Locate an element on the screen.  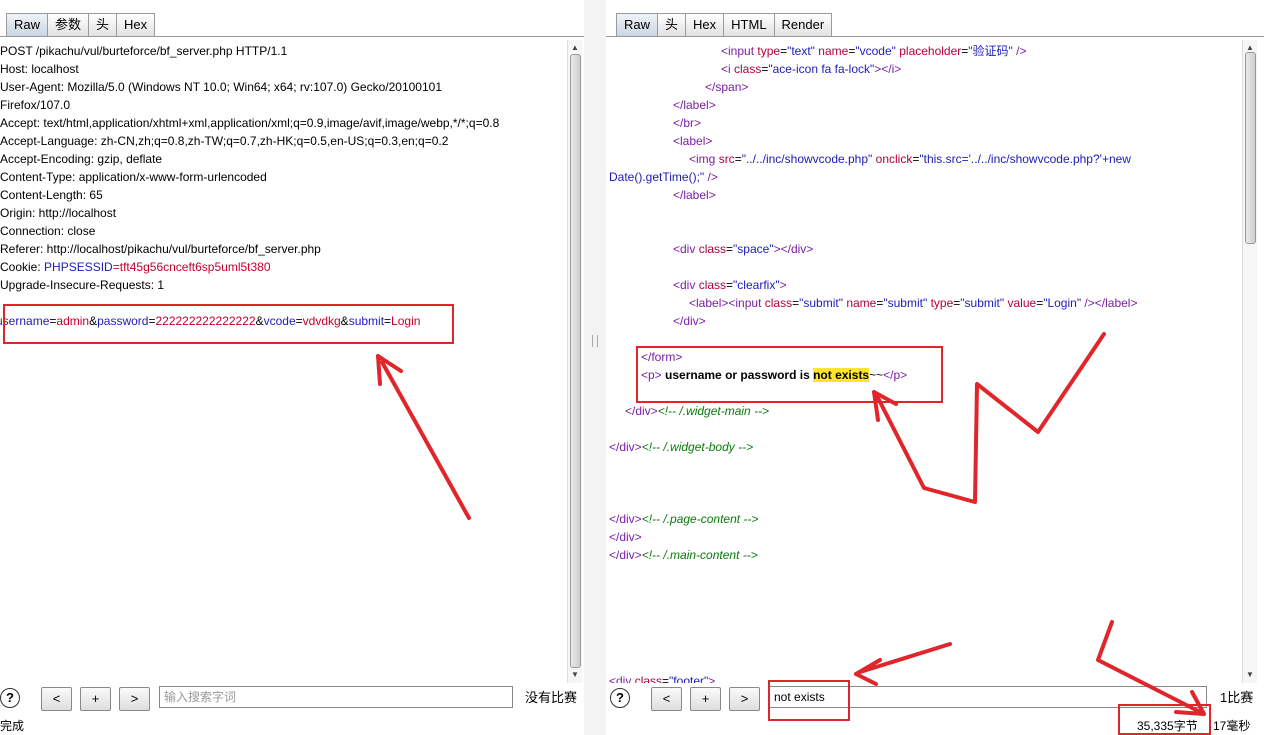
comment: <!-- /.widget-main --> is located at coordinates (713, 411).